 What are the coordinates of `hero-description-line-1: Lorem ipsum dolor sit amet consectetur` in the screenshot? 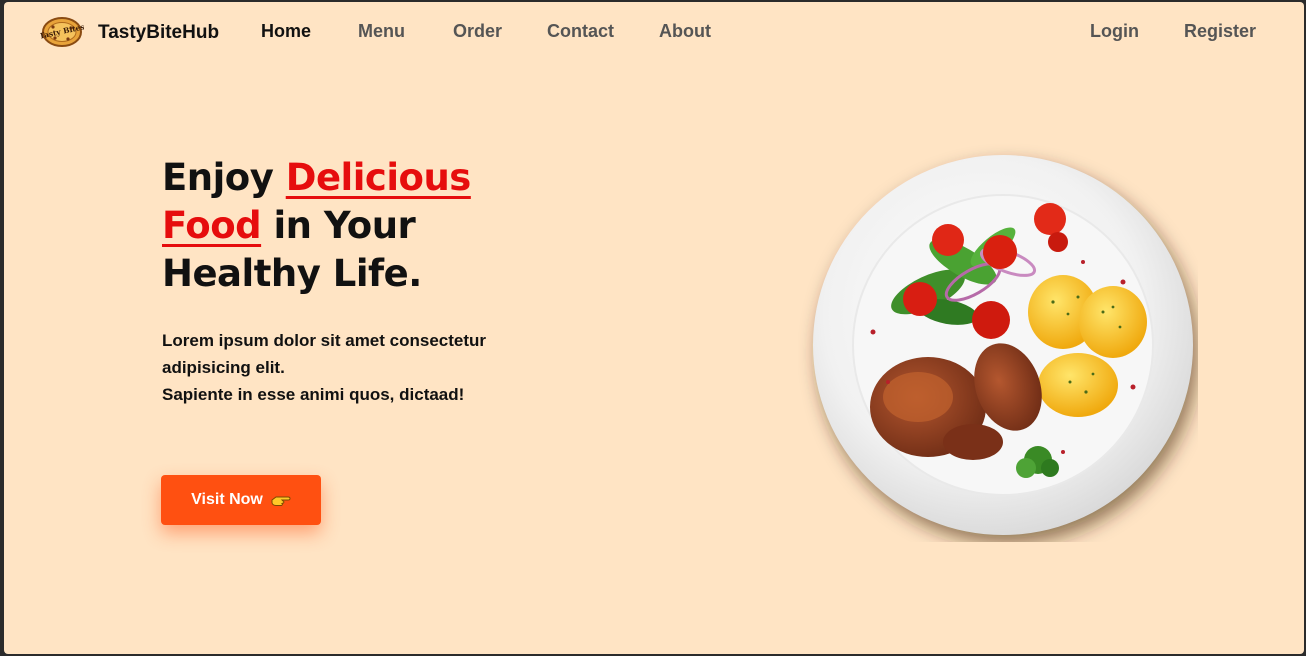 It's located at (324, 340).